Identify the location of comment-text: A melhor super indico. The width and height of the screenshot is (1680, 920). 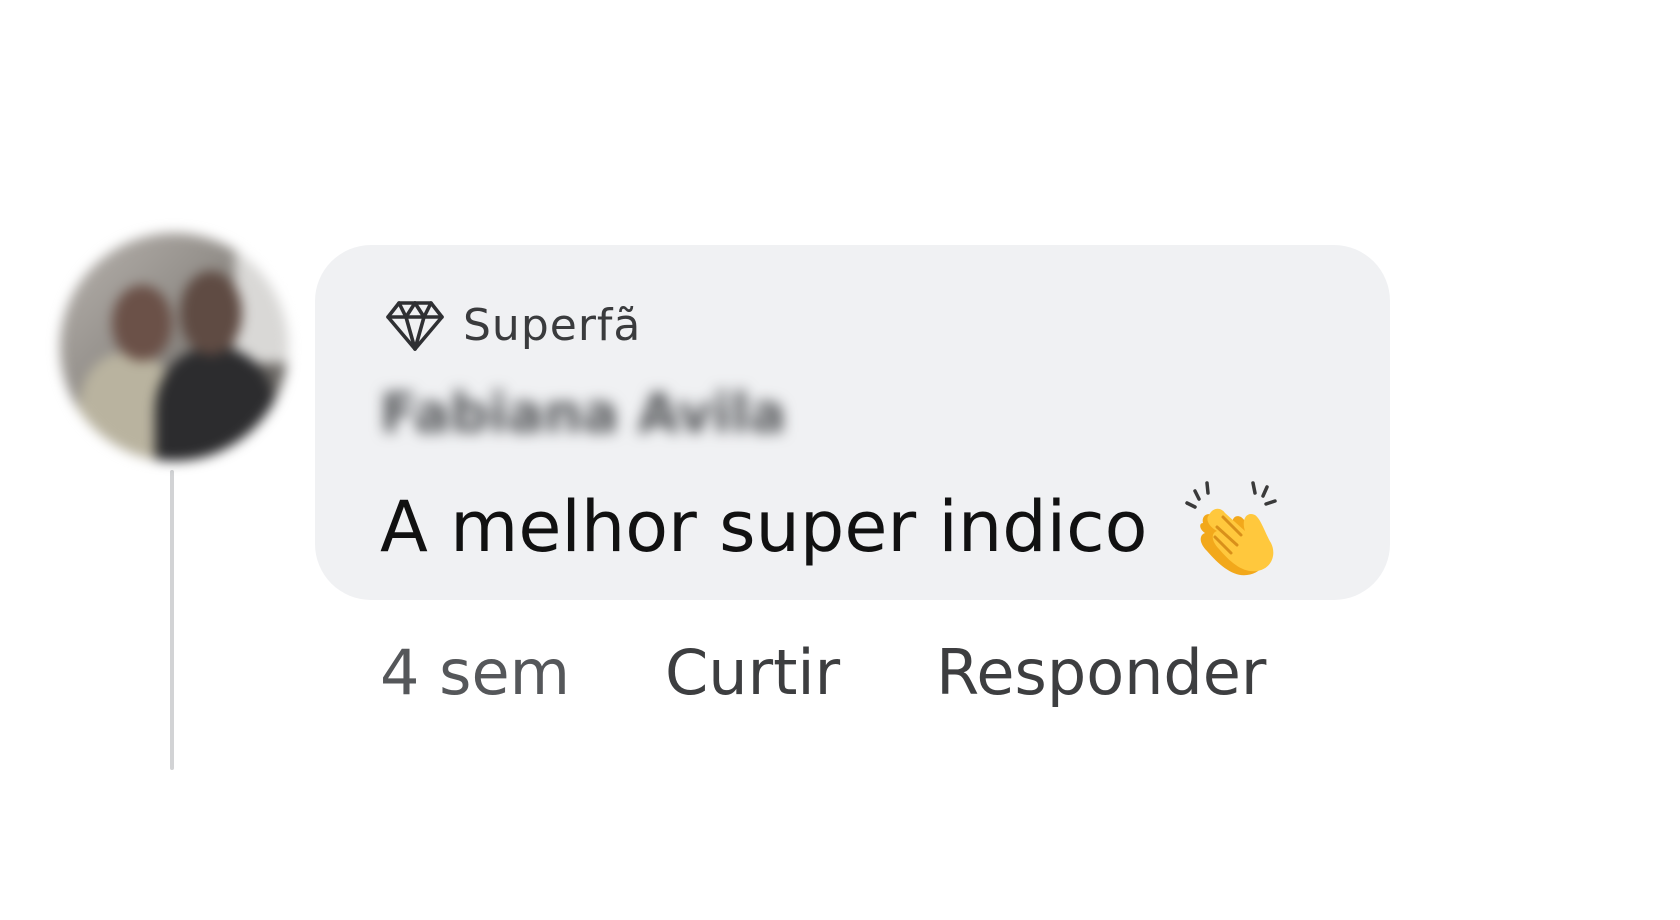
(831, 527).